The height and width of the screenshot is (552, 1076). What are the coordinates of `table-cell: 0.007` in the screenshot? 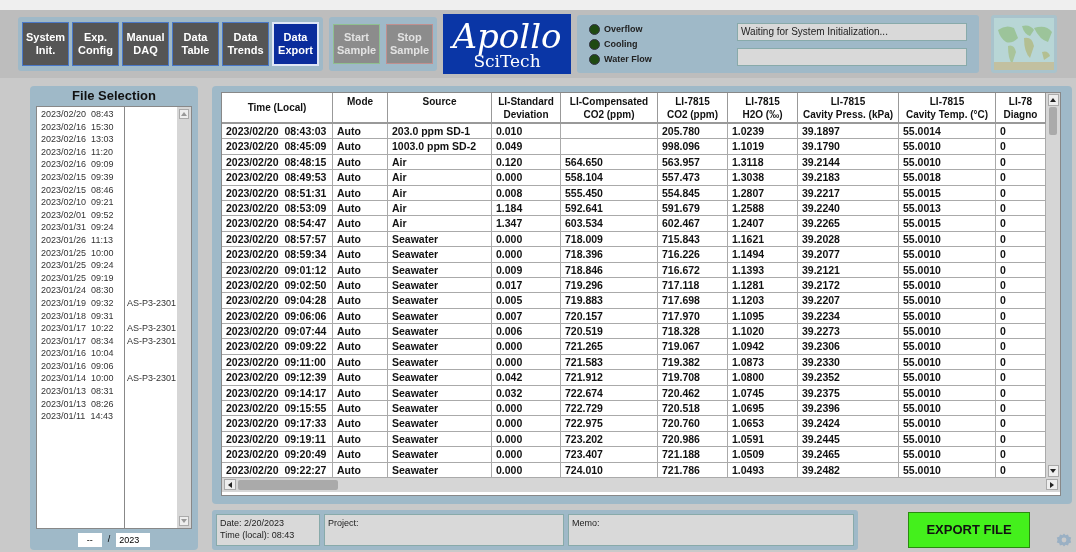 It's located at (526, 316).